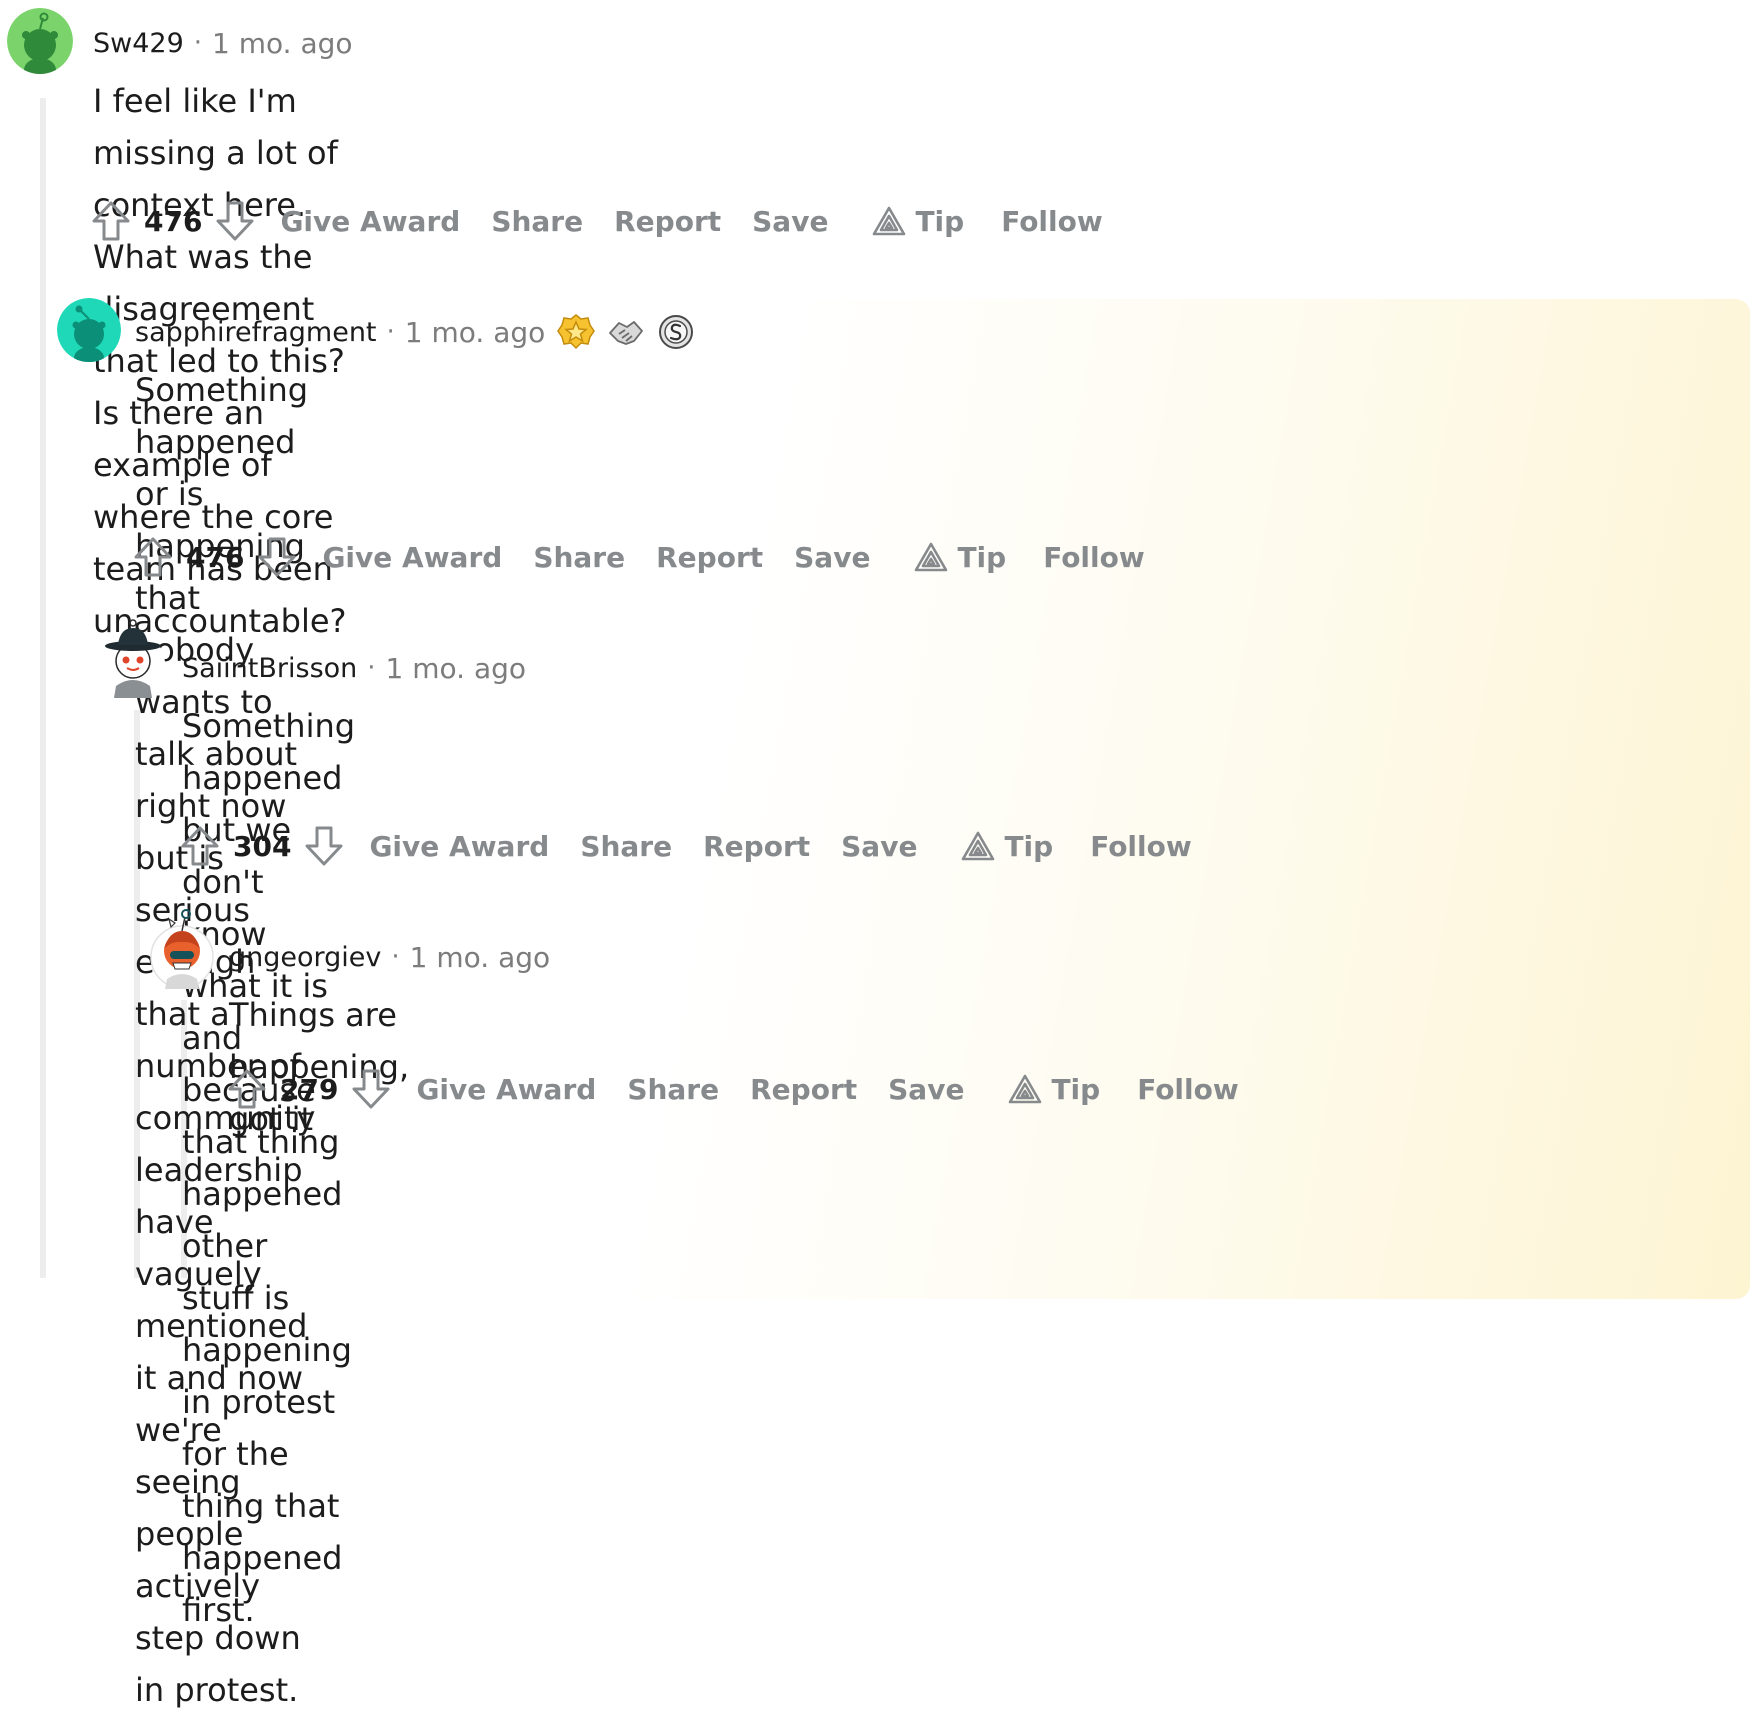 This screenshot has height=1716, width=1756. Describe the element at coordinates (305, 957) in the screenshot. I see `author-name: gngeorgiev` at that location.